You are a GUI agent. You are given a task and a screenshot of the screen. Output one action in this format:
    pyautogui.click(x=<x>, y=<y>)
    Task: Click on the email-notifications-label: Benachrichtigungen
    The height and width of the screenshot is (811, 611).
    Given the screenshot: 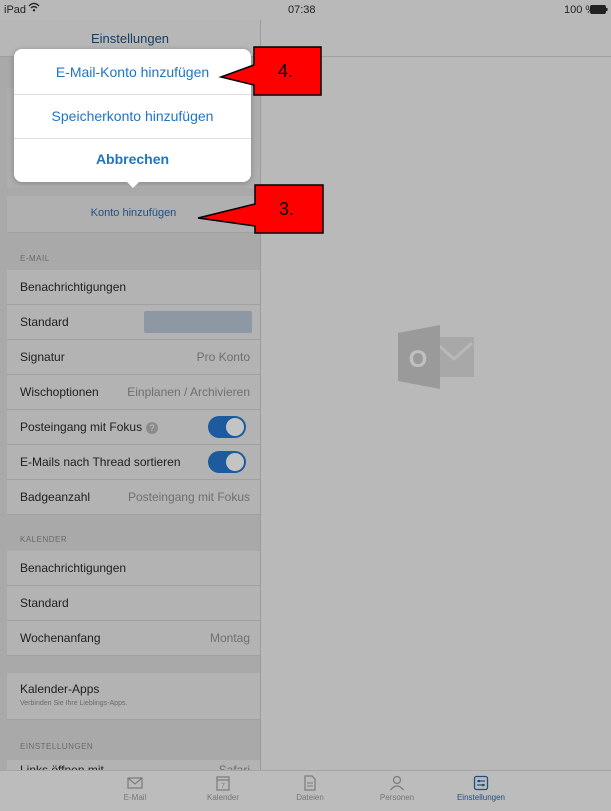 What is the action you would take?
    pyautogui.click(x=73, y=287)
    